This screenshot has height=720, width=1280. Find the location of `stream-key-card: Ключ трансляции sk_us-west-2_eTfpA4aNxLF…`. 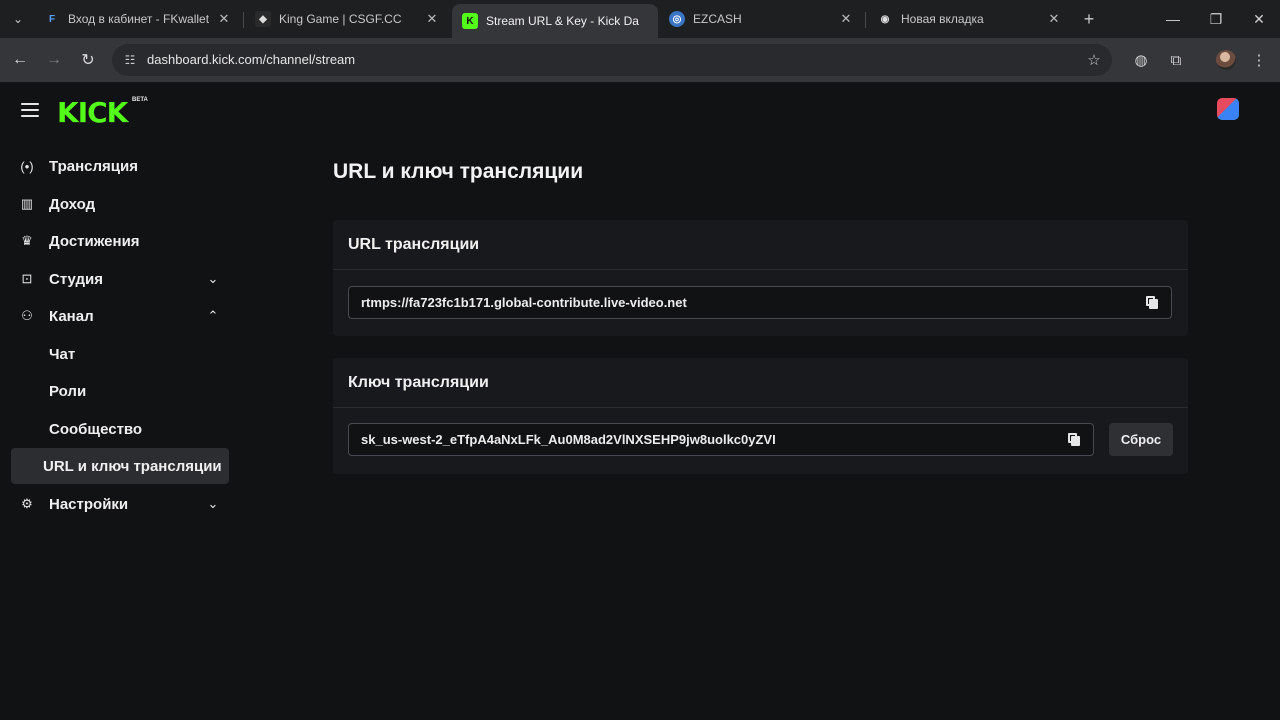

stream-key-card: Ключ трансляции sk_us-west-2_eTfpA4aNxLF… is located at coordinates (760, 416).